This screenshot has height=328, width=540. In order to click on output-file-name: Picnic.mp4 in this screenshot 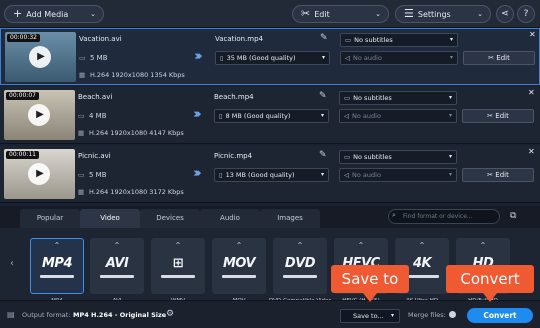, I will do `click(233, 156)`.